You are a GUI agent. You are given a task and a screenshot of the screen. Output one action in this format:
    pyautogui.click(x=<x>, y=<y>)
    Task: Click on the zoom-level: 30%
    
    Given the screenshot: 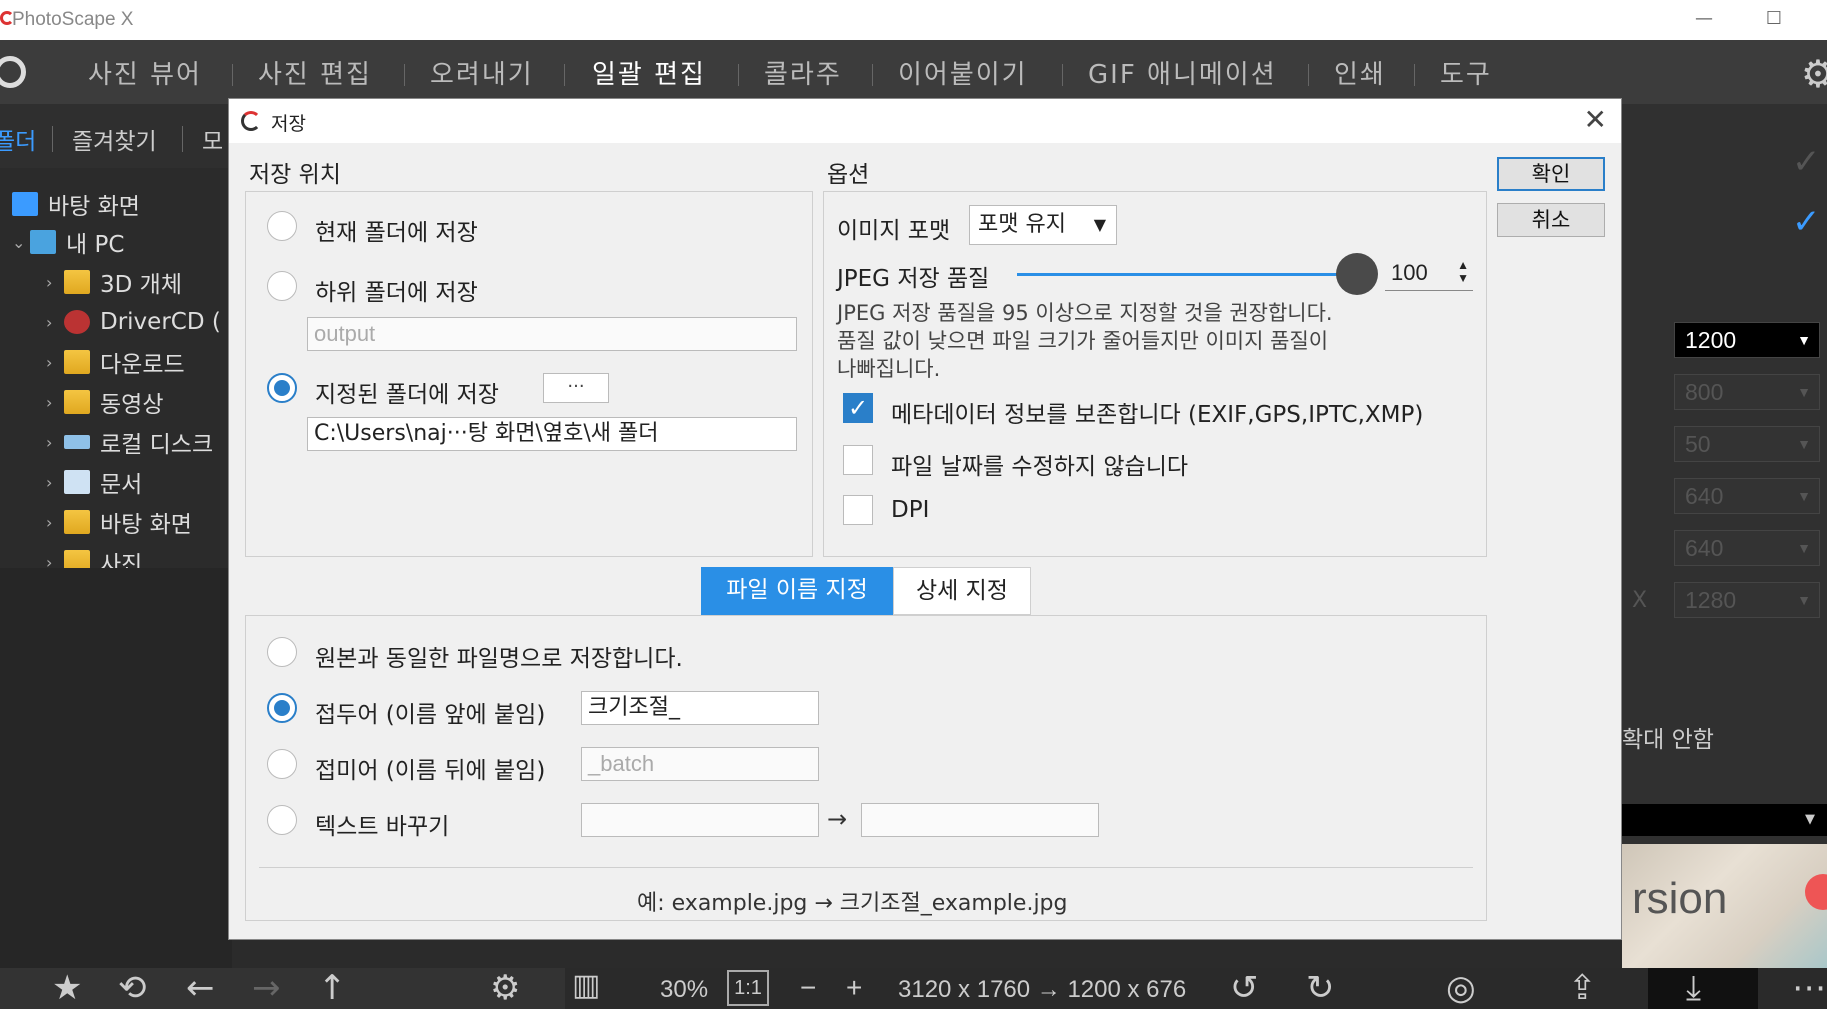 What is the action you would take?
    pyautogui.click(x=684, y=990)
    